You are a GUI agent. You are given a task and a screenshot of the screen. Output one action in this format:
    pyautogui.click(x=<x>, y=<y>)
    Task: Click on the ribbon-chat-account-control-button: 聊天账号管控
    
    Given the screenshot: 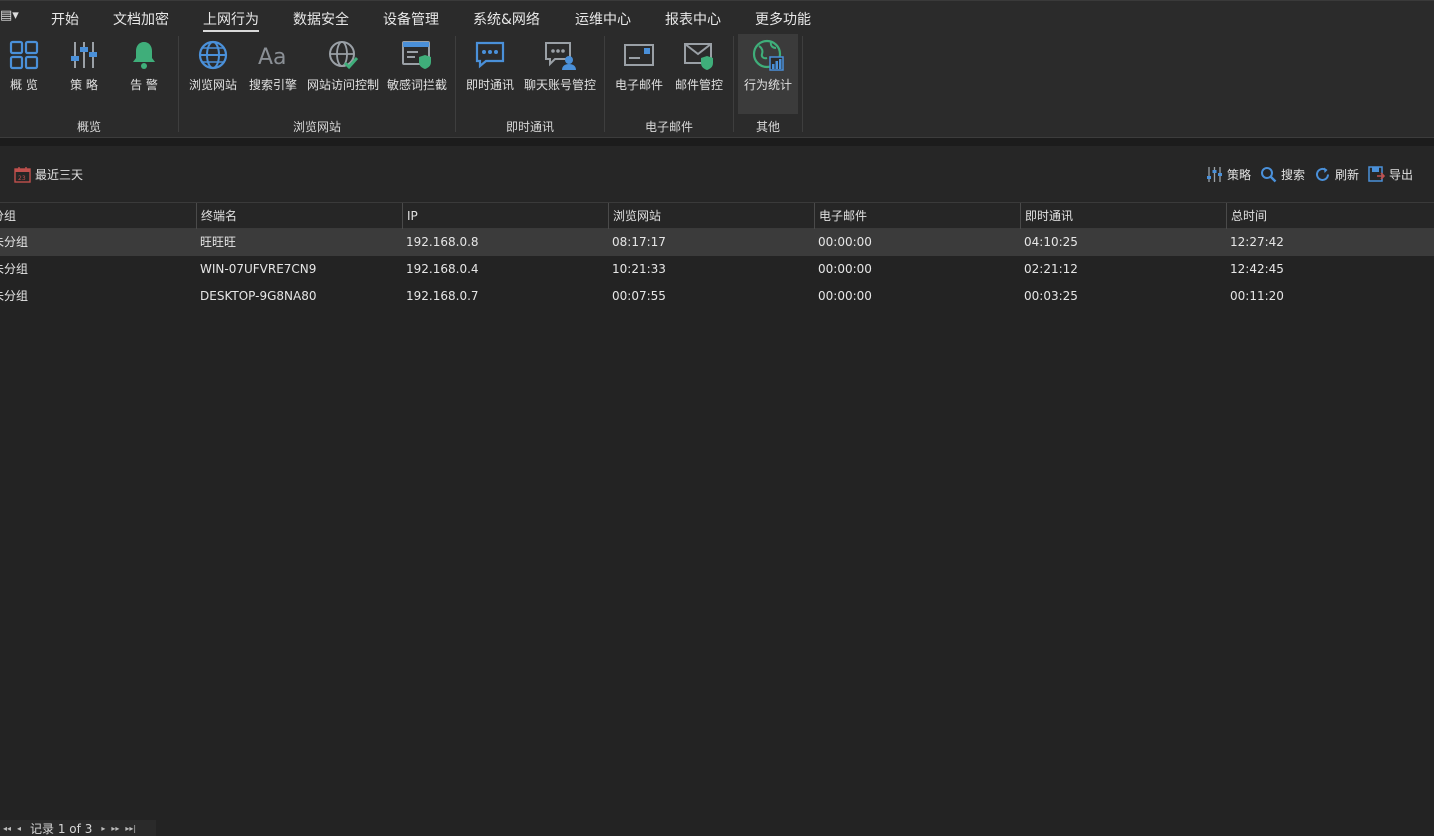 What is the action you would take?
    pyautogui.click(x=560, y=74)
    